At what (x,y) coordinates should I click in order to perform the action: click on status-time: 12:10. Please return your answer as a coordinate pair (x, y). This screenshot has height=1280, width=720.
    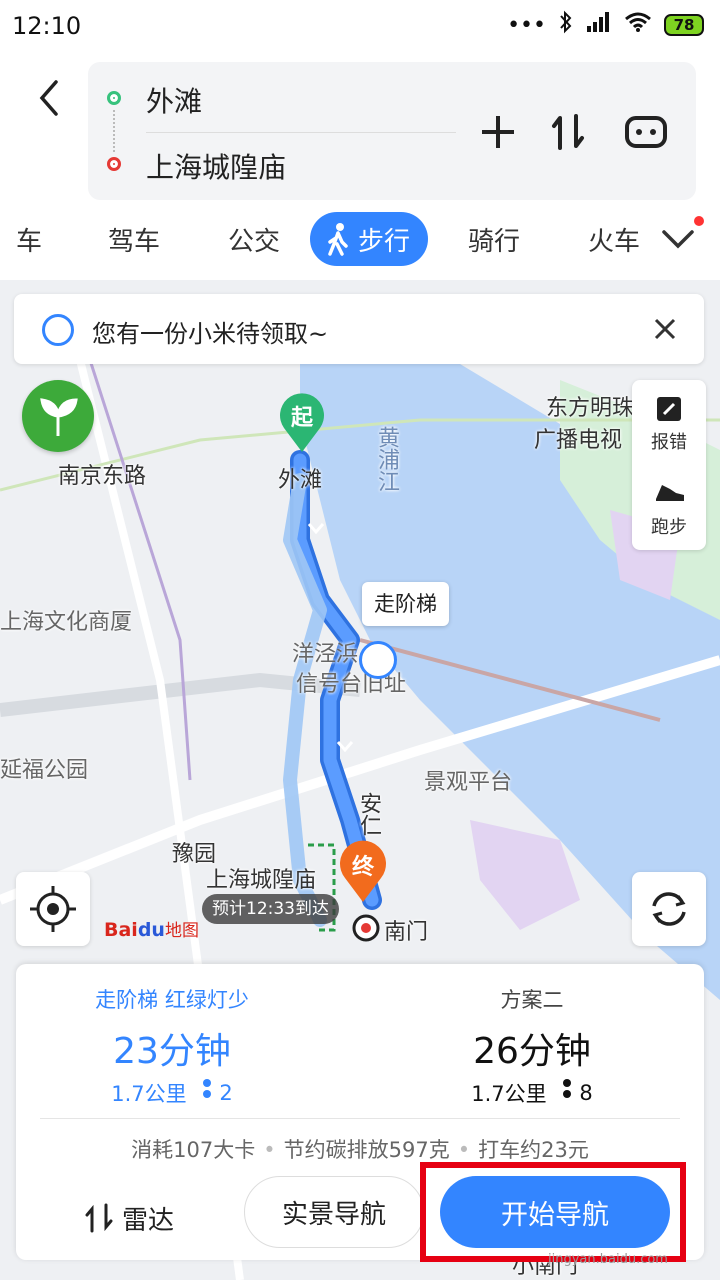
    Looking at the image, I should click on (47, 26).